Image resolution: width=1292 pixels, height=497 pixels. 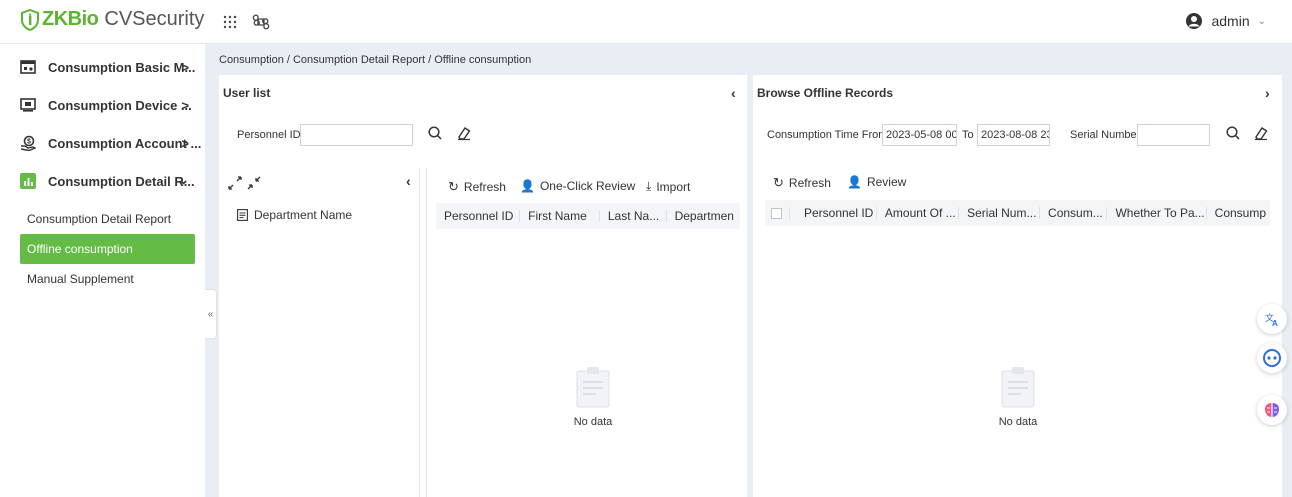 I want to click on sidebar-collapse-handle: «, so click(x=211, y=314).